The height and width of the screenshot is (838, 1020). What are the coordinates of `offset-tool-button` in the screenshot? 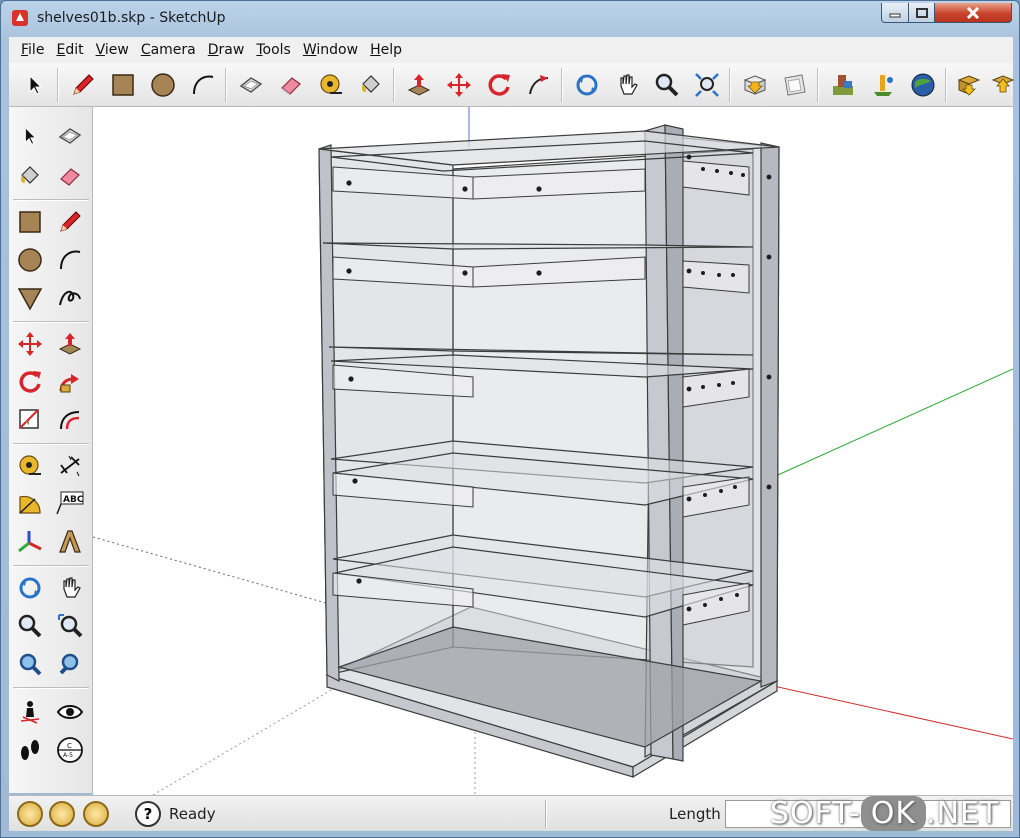 It's located at (70, 420).